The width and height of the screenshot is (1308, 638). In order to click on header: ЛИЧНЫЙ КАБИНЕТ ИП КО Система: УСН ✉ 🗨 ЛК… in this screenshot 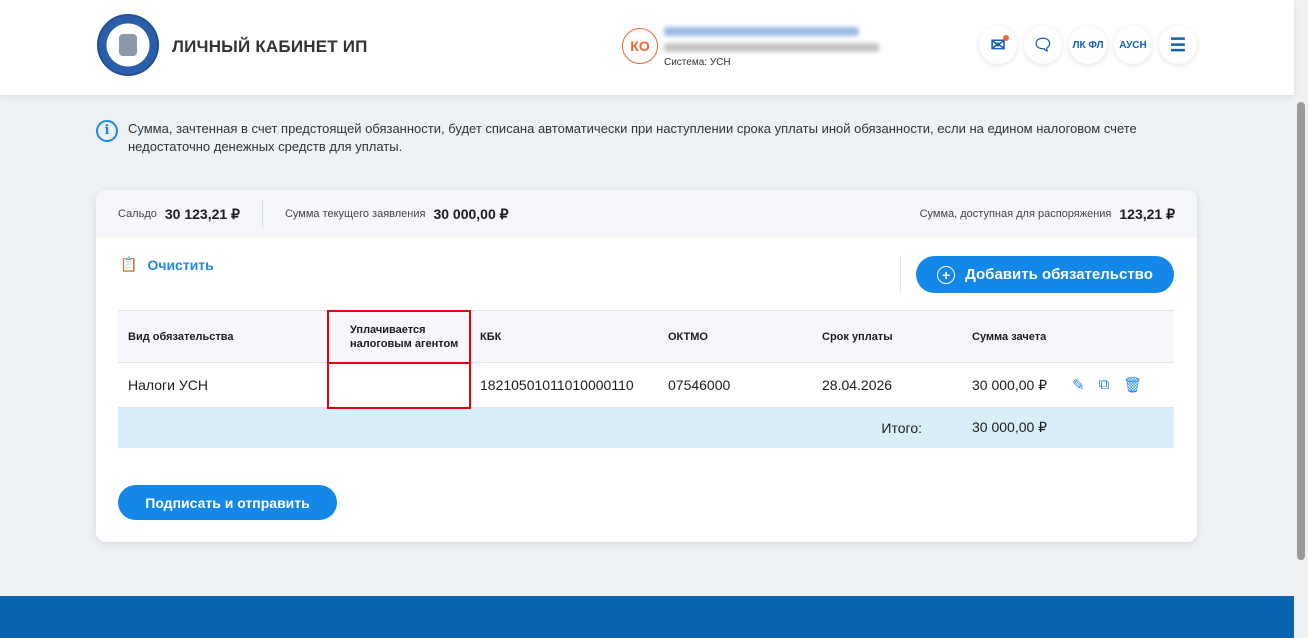, I will do `click(647, 47)`.